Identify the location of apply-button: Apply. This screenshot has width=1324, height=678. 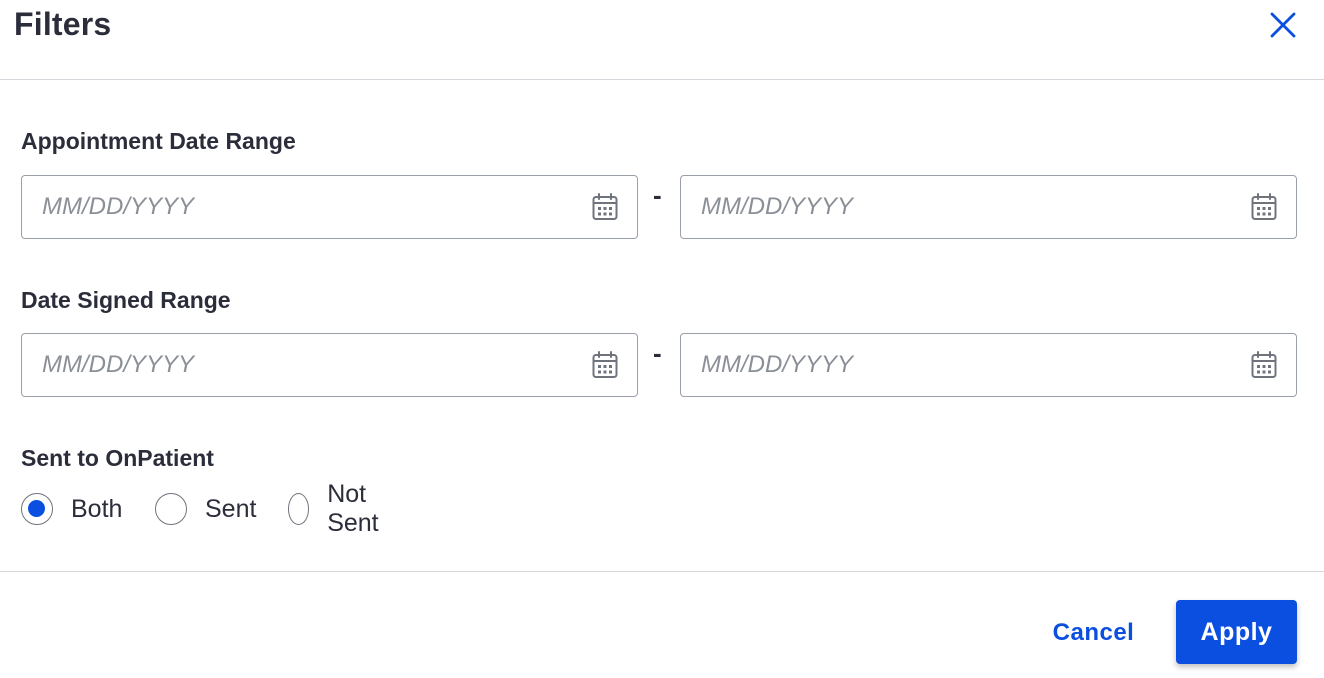
(1236, 632).